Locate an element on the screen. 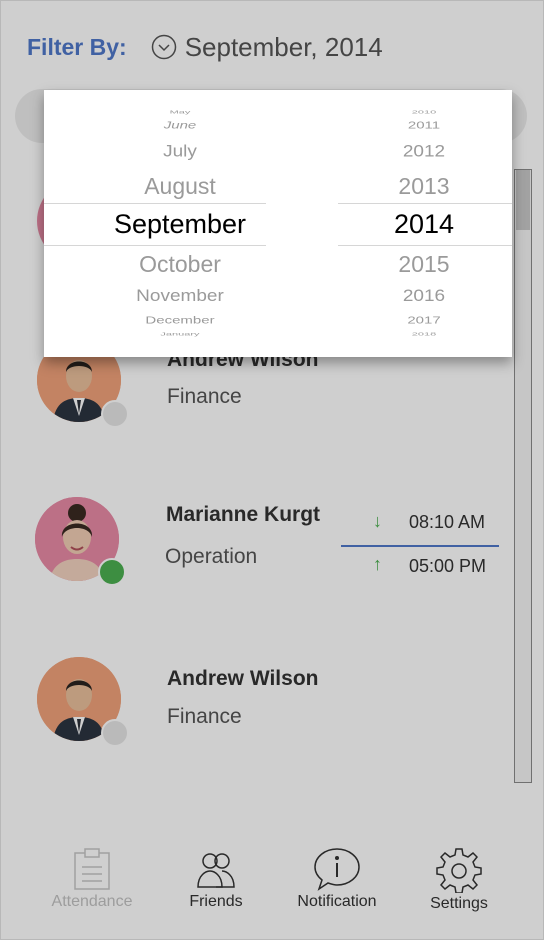  month-option: June is located at coordinates (180, 126).